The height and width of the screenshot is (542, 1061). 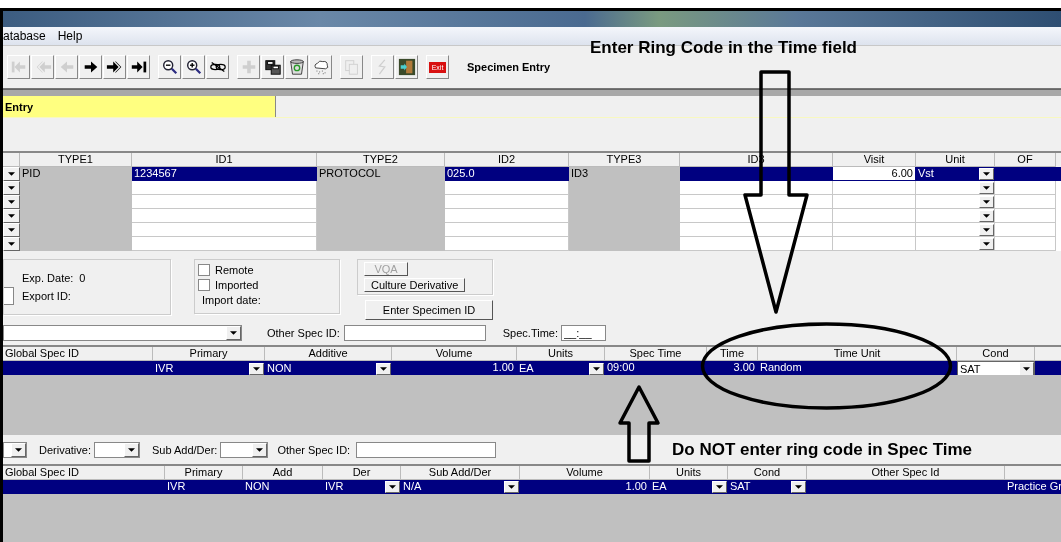 I want to click on column-header: ID2, so click(x=507, y=160).